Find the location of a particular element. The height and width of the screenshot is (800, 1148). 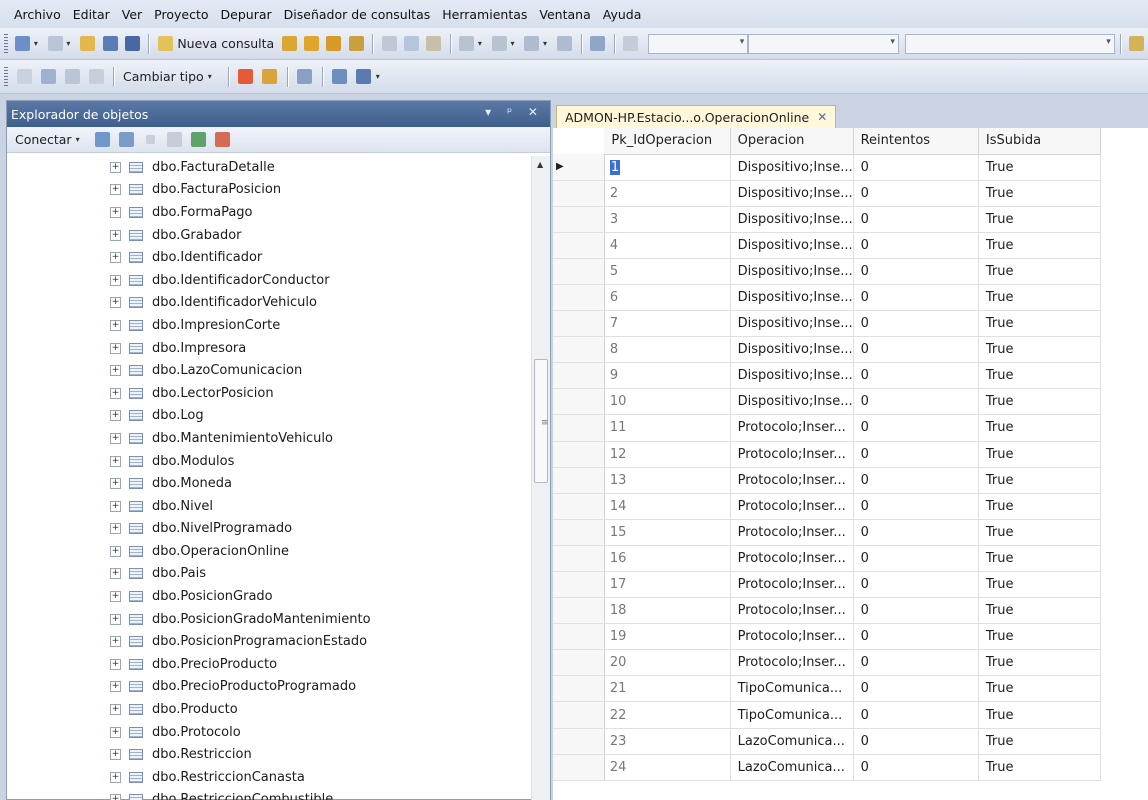

table-cell: 20 is located at coordinates (667, 663).